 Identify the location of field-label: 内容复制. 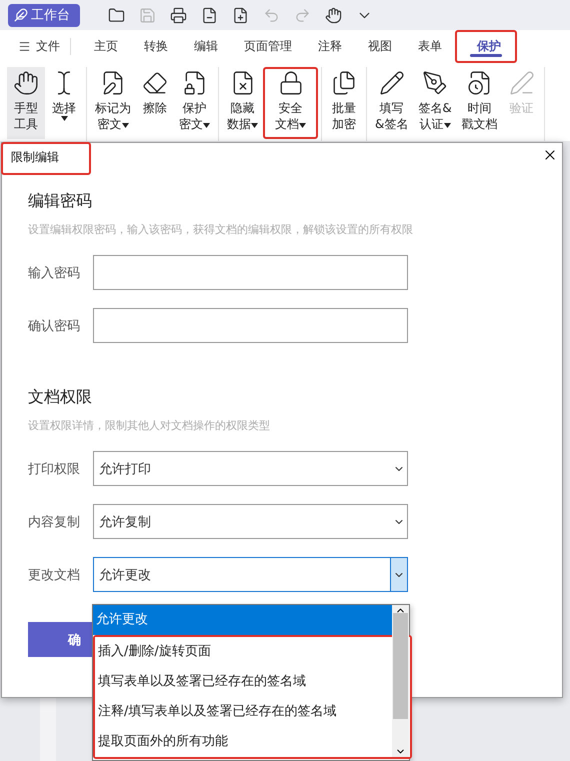
(54, 522).